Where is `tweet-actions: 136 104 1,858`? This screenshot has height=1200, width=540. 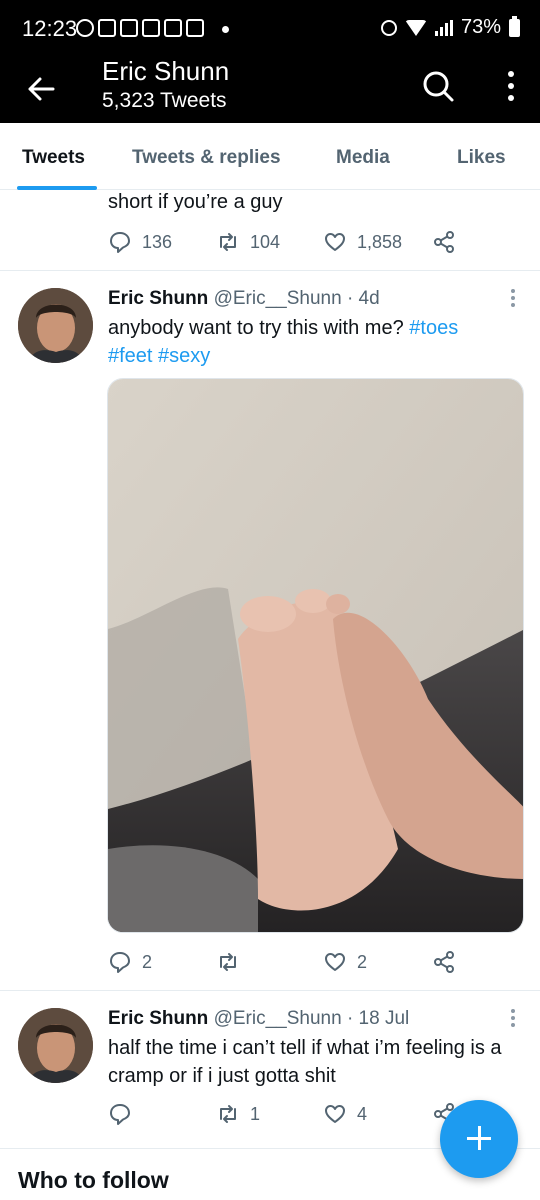
tweet-actions: 136 104 1,858 is located at coordinates (288, 242).